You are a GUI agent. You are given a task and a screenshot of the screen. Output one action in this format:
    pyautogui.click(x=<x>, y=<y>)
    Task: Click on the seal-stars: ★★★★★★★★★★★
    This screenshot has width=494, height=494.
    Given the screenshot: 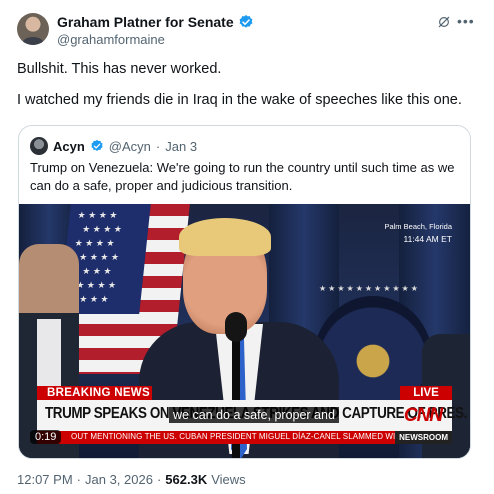 What is the action you would take?
    pyautogui.click(x=369, y=288)
    